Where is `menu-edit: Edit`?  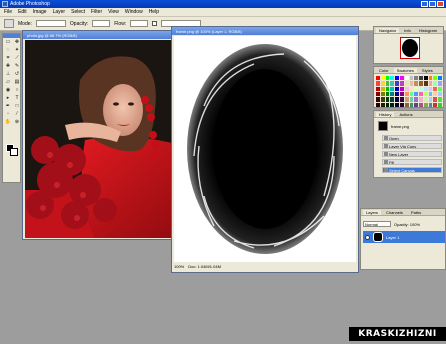
menu-edit: Edit is located at coordinates (22, 12).